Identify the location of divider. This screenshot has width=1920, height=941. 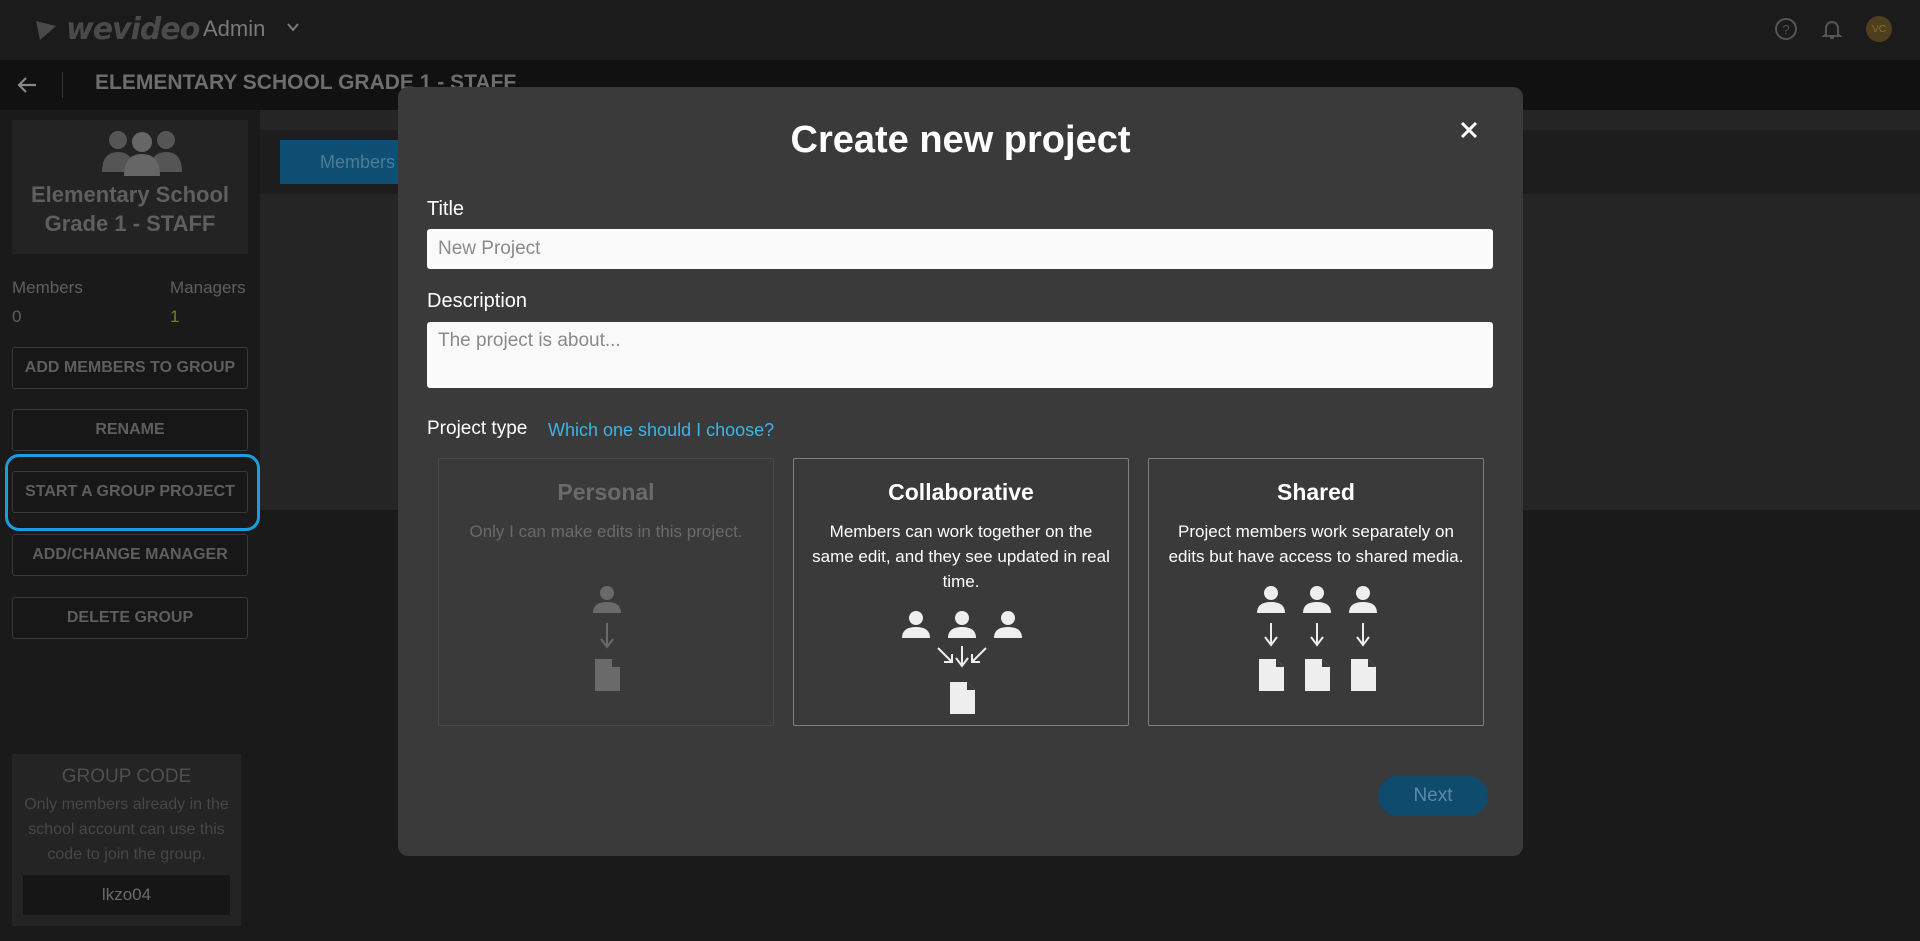
(62, 85).